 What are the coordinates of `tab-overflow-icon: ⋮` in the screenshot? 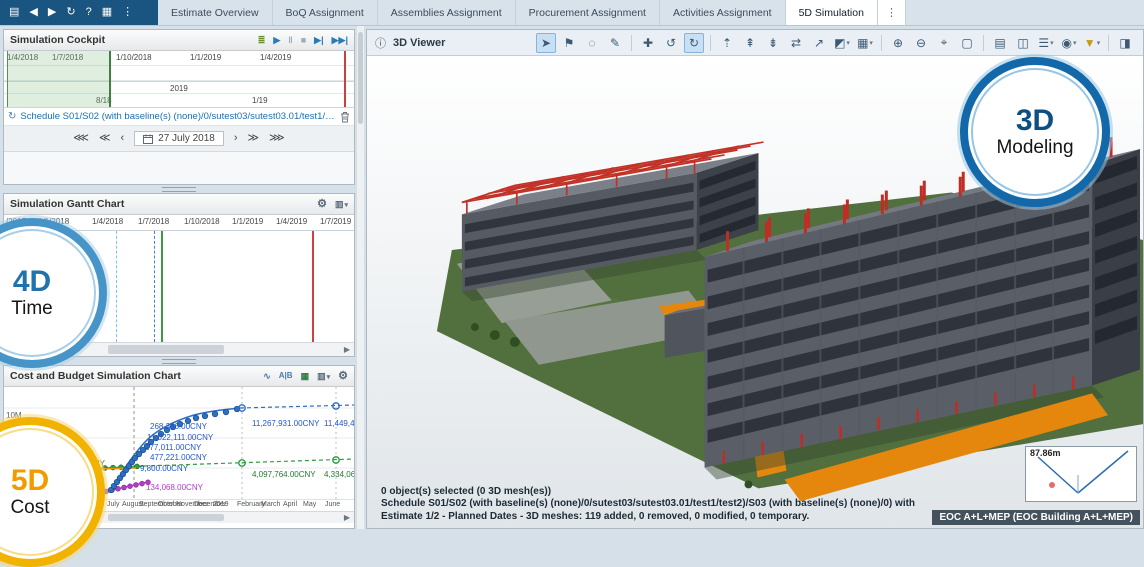 It's located at (891, 12).